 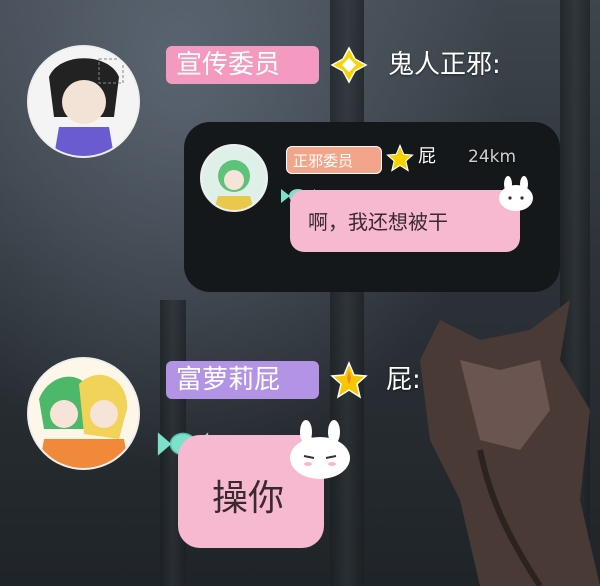 I want to click on role-badge: 宣传委员, so click(x=242, y=65).